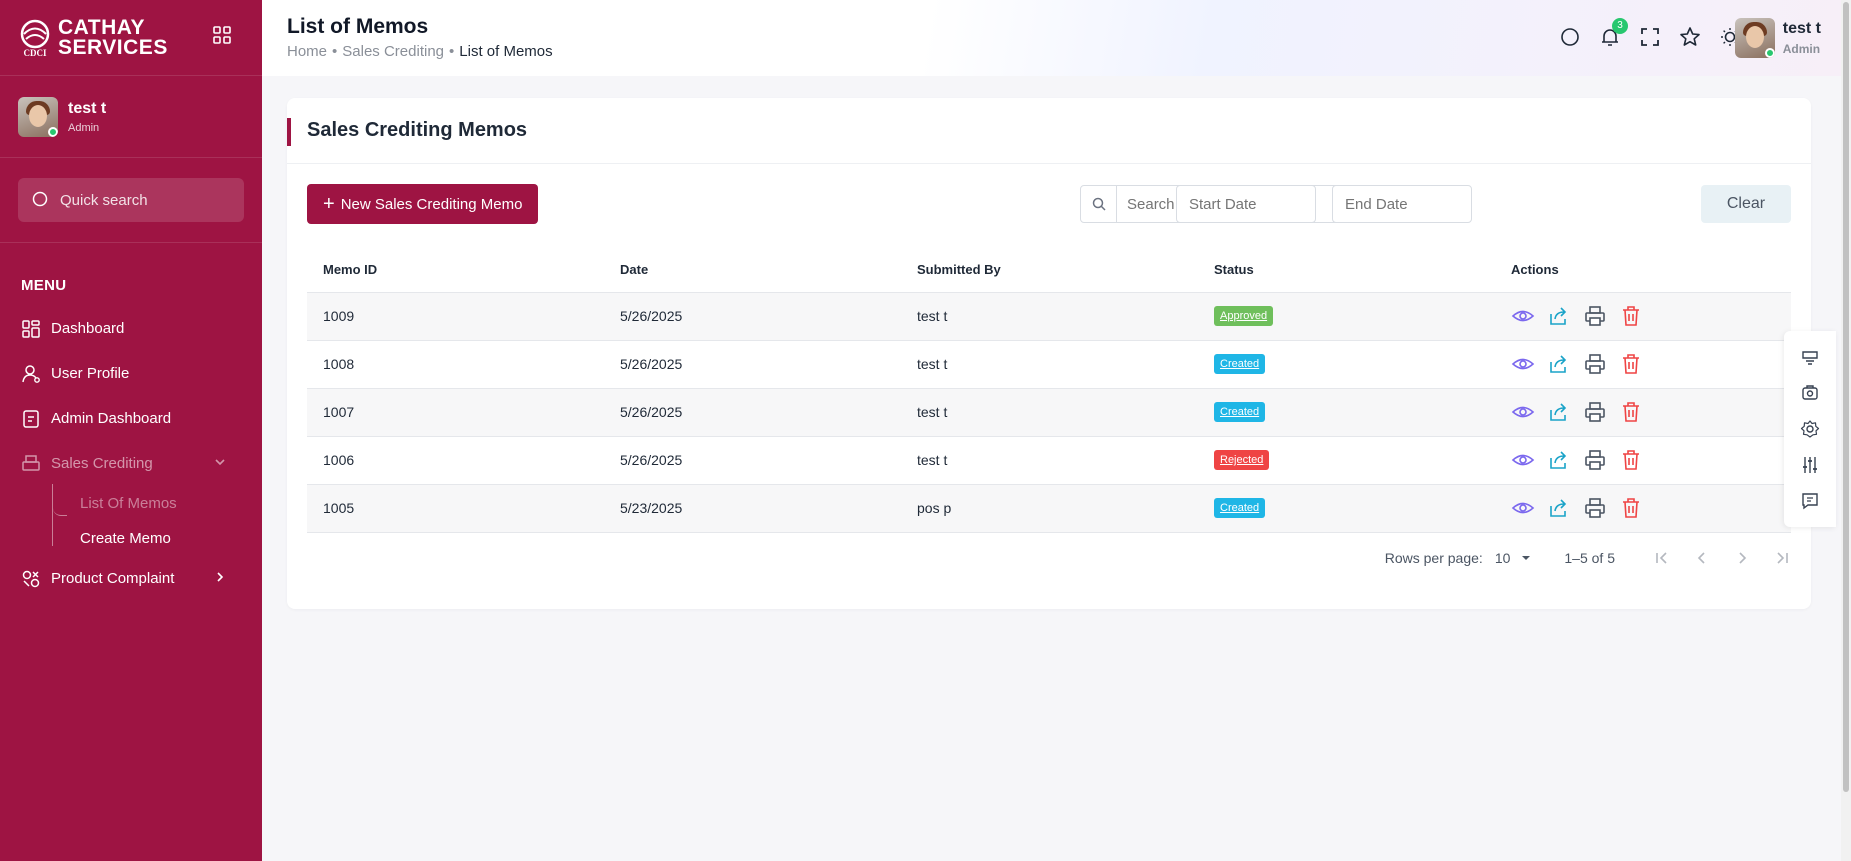  I want to click on column-header-status: Status, so click(1346, 270).